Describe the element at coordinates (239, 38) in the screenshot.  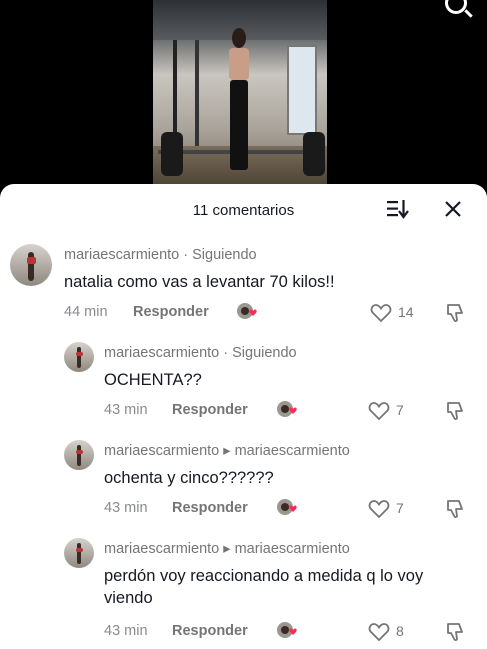
I see `video-person-head` at that location.